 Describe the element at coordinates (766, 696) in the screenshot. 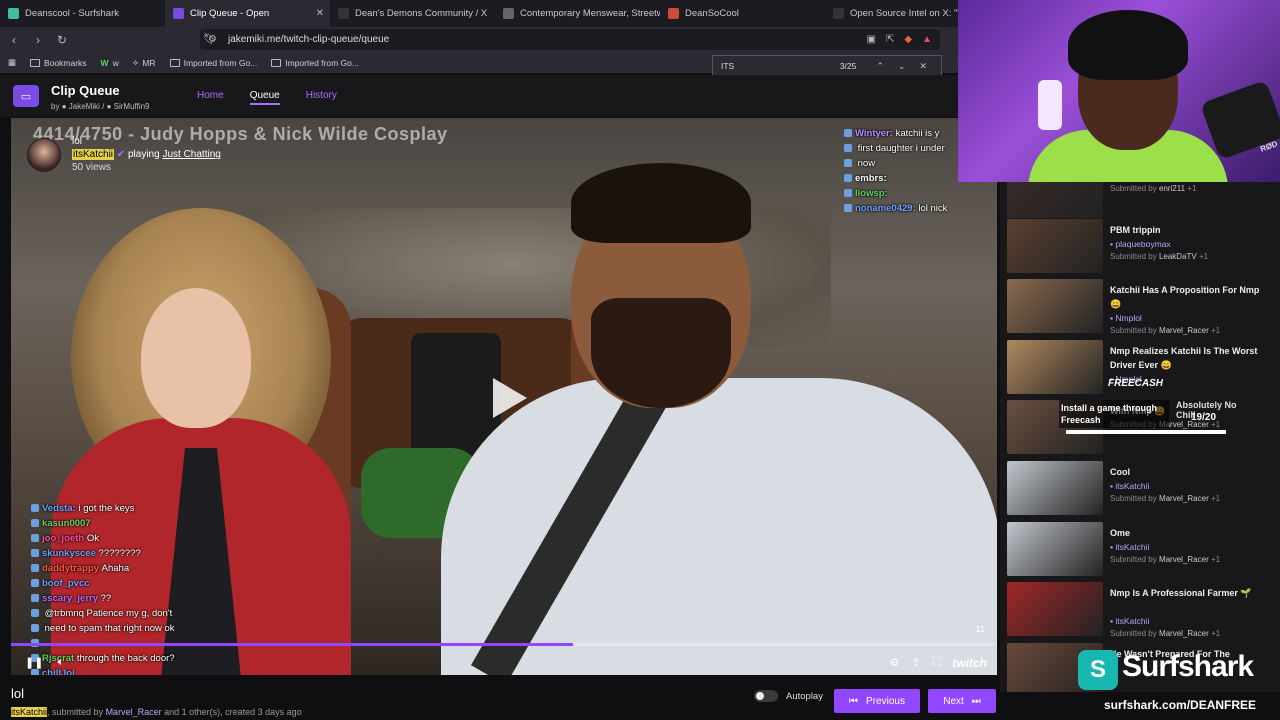

I see `autoplay-toggle` at that location.